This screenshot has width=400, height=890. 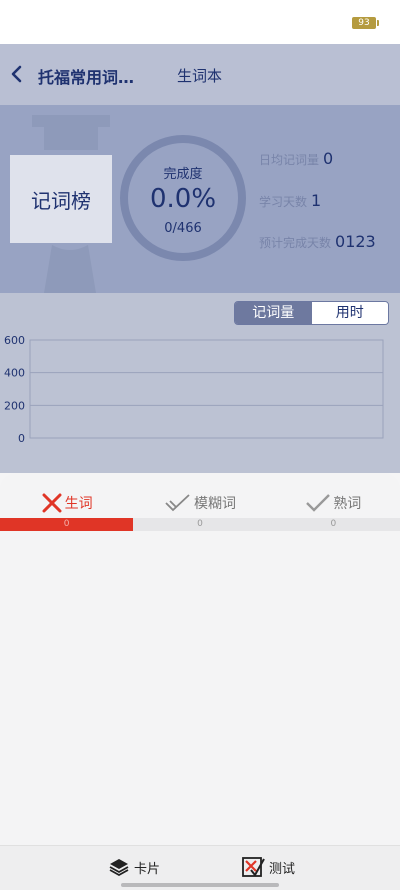 What do you see at coordinates (17, 74) in the screenshot?
I see `back-chevron-icon` at bounding box center [17, 74].